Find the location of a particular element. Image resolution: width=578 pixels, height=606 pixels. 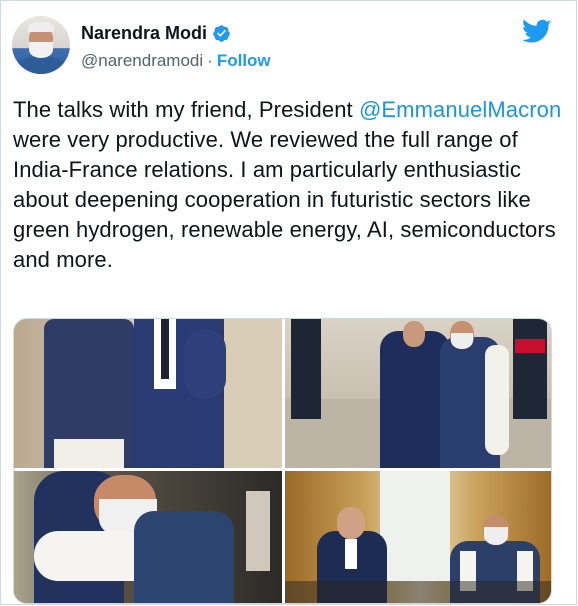

author-handle-row: @narendramodi · Follow is located at coordinates (176, 61).